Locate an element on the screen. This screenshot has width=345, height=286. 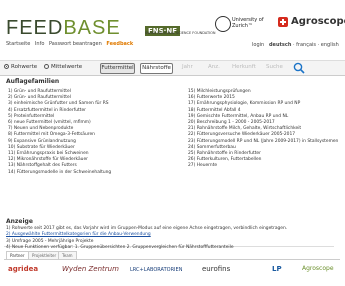
agridea-logo: agridea is located at coordinates (23, 269).